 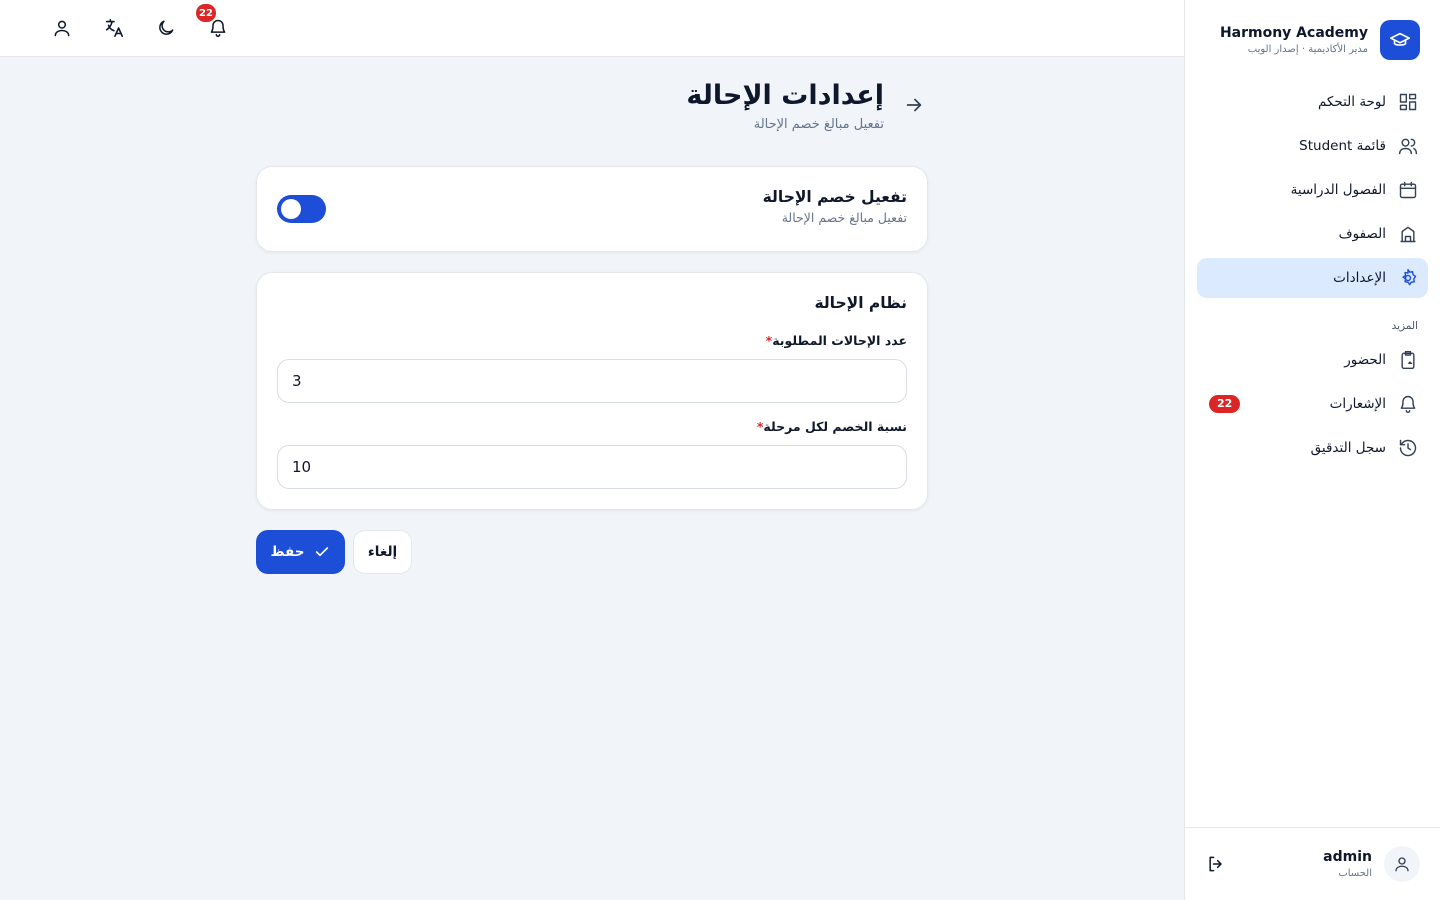 I want to click on sidebar-item-attendance: الحضور, so click(x=1312, y=360).